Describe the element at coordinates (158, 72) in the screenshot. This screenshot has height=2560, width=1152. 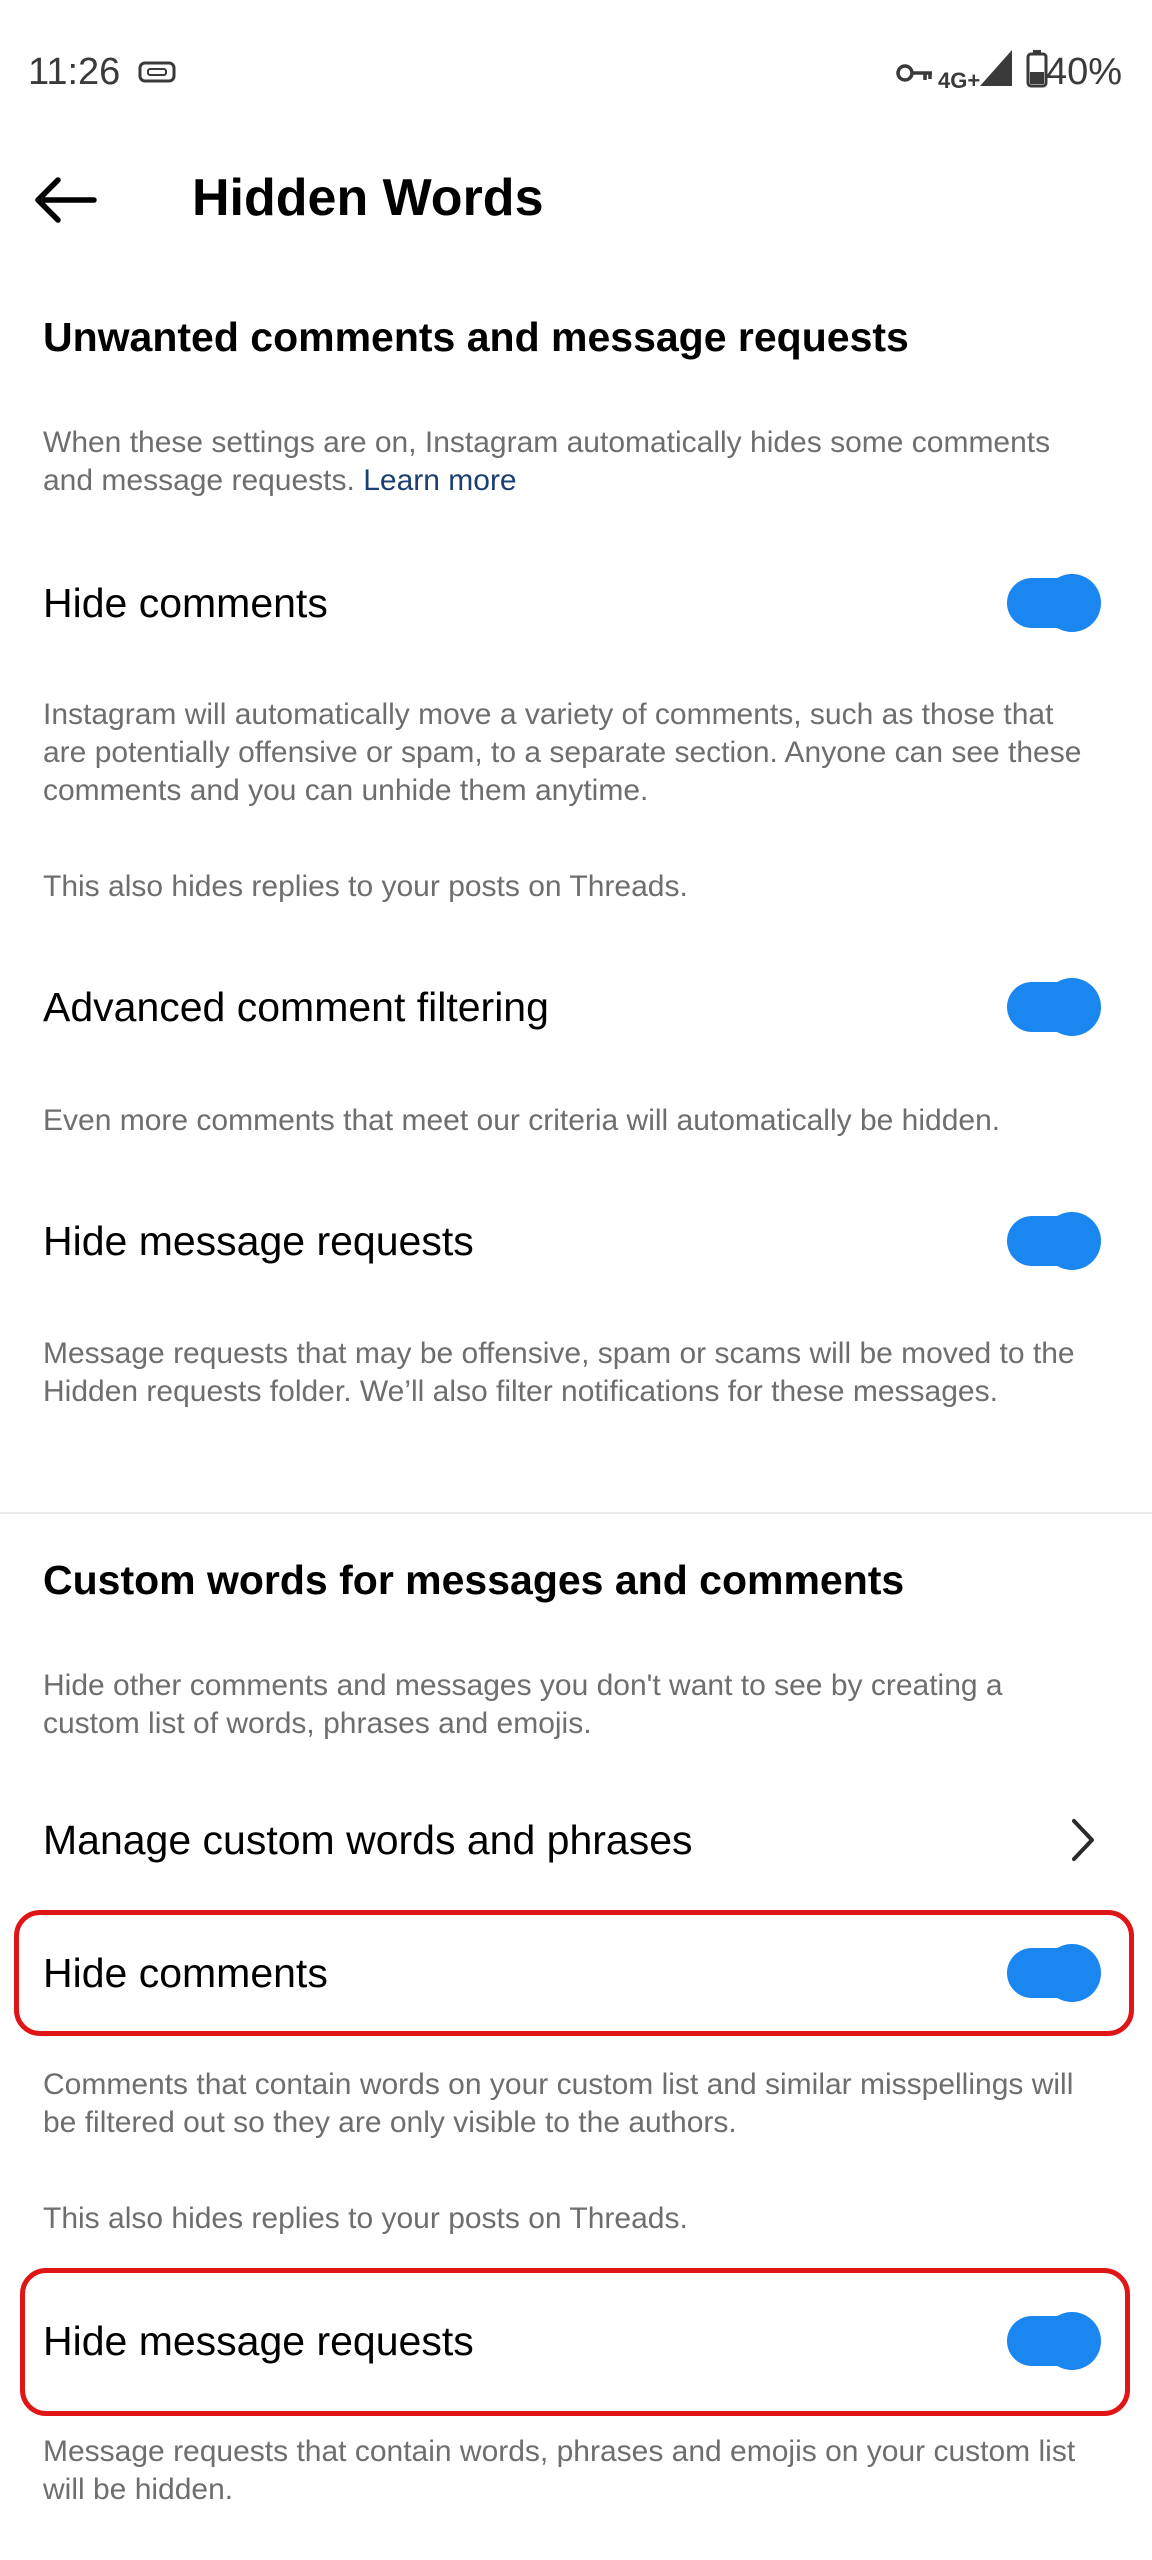
I see `vpn-icon` at that location.